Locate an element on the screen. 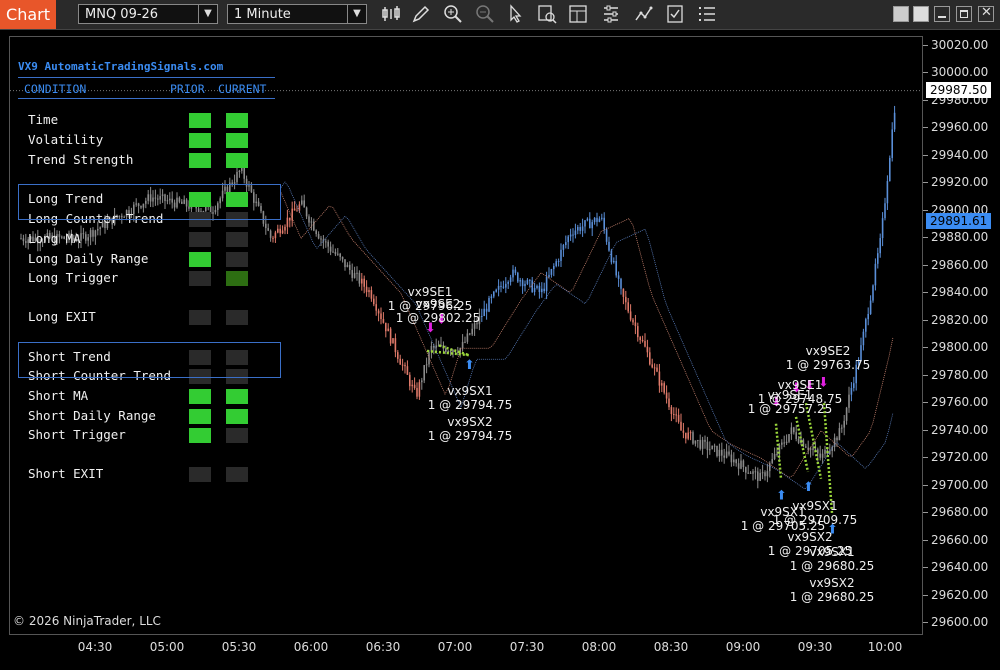 The width and height of the screenshot is (1000, 670). condition-label: Time is located at coordinates (43, 119).